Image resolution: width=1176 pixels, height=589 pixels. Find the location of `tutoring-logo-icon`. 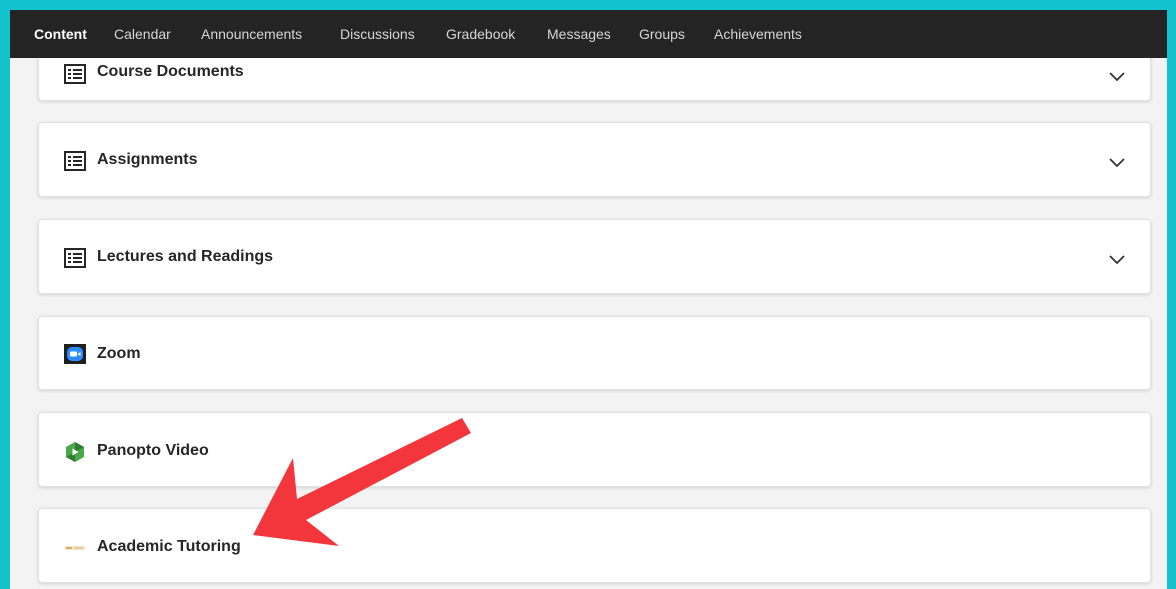

tutoring-logo-icon is located at coordinates (75, 548).